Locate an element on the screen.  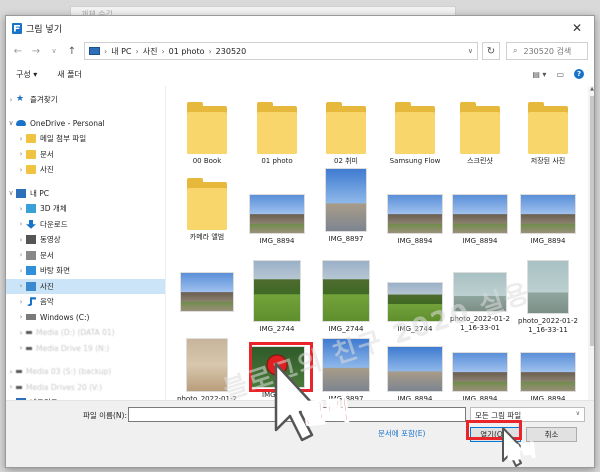
help-icon: ? is located at coordinates (579, 74).